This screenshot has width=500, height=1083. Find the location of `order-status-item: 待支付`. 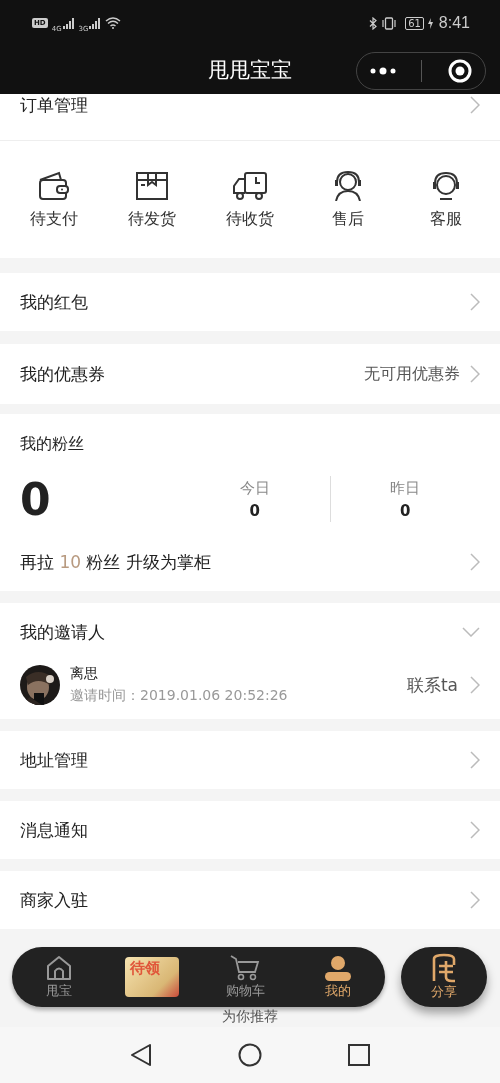

order-status-item: 待支付 is located at coordinates (54, 200).